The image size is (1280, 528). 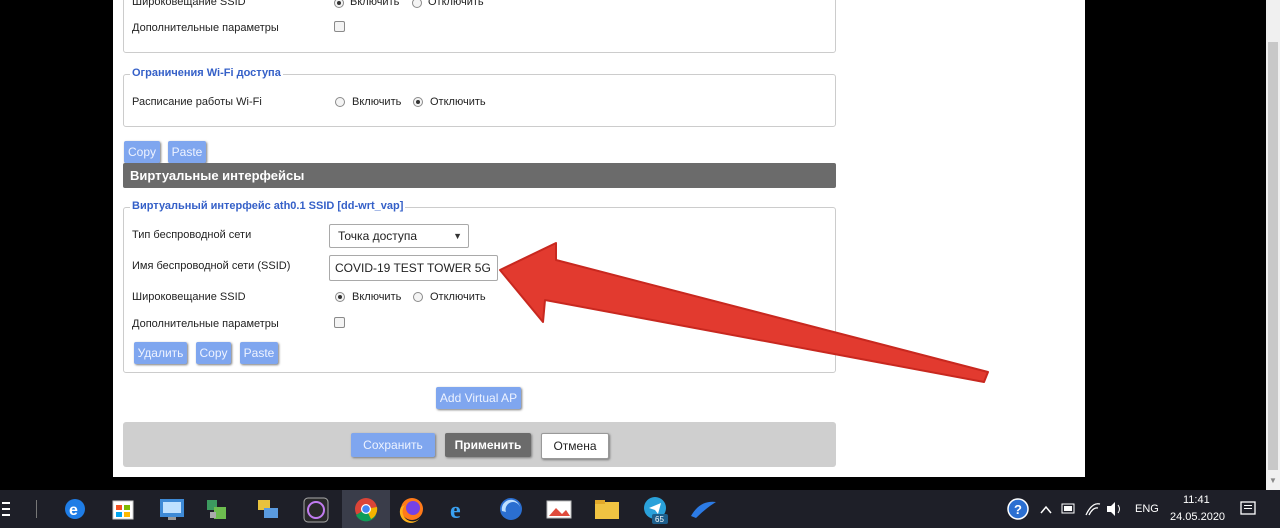 What do you see at coordinates (1147, 509) in the screenshot?
I see `language-indicator: ENG` at bounding box center [1147, 509].